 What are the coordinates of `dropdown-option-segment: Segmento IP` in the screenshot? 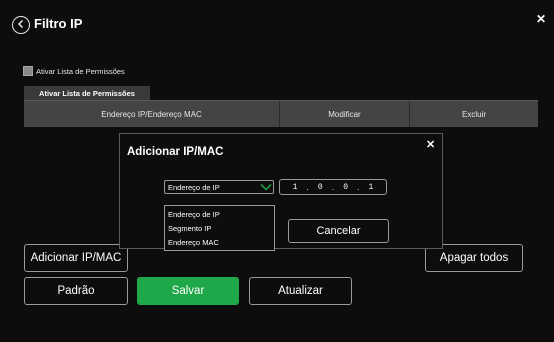 It's located at (219, 228).